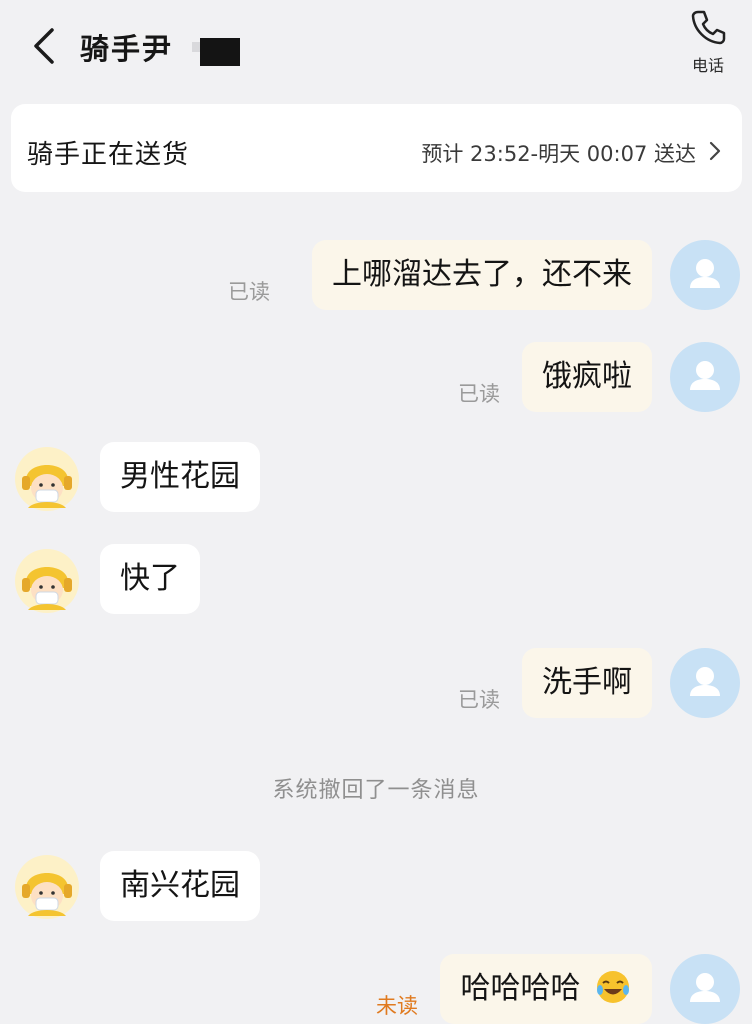 This screenshot has width=752, height=1024. Describe the element at coordinates (558, 154) in the screenshot. I see `delivery-eta: 预计 23:52-明天 00:07 送达` at that location.